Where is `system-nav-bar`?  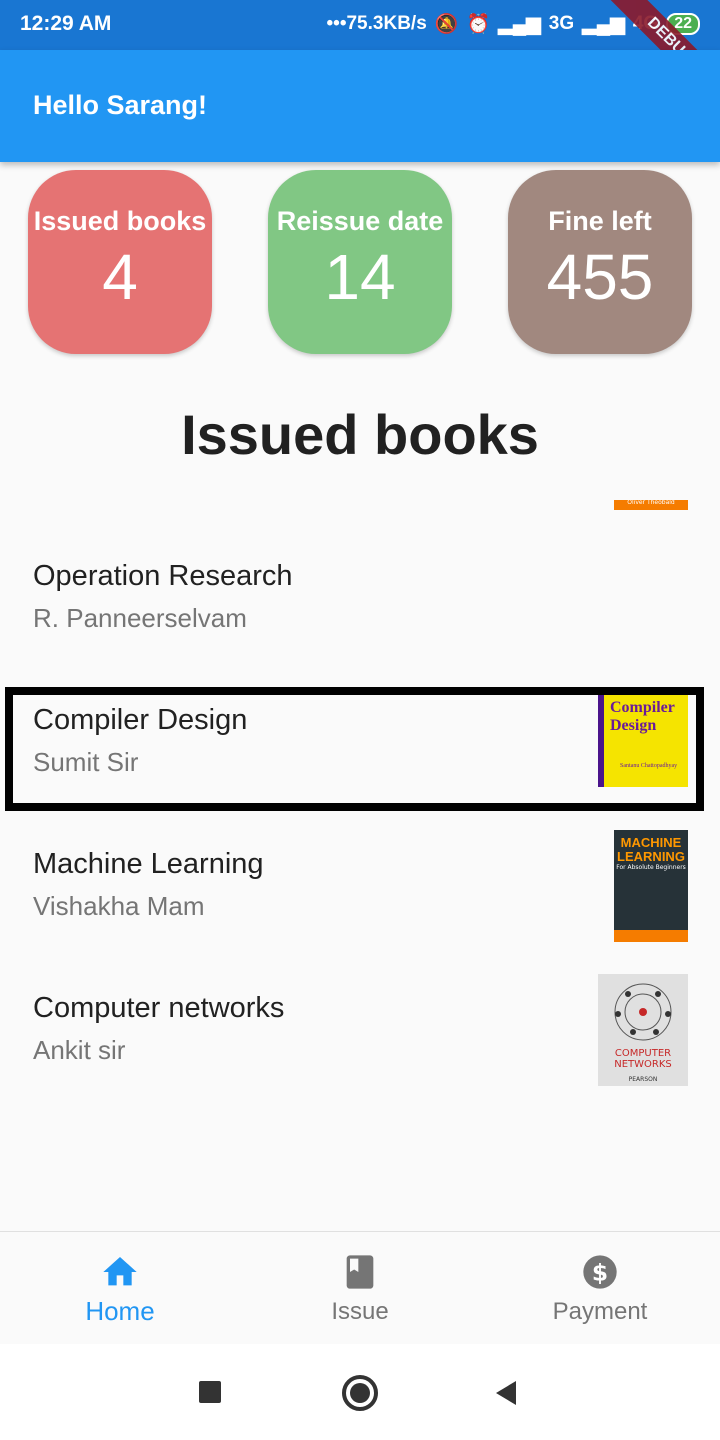
system-nav-bar is located at coordinates (360, 1392).